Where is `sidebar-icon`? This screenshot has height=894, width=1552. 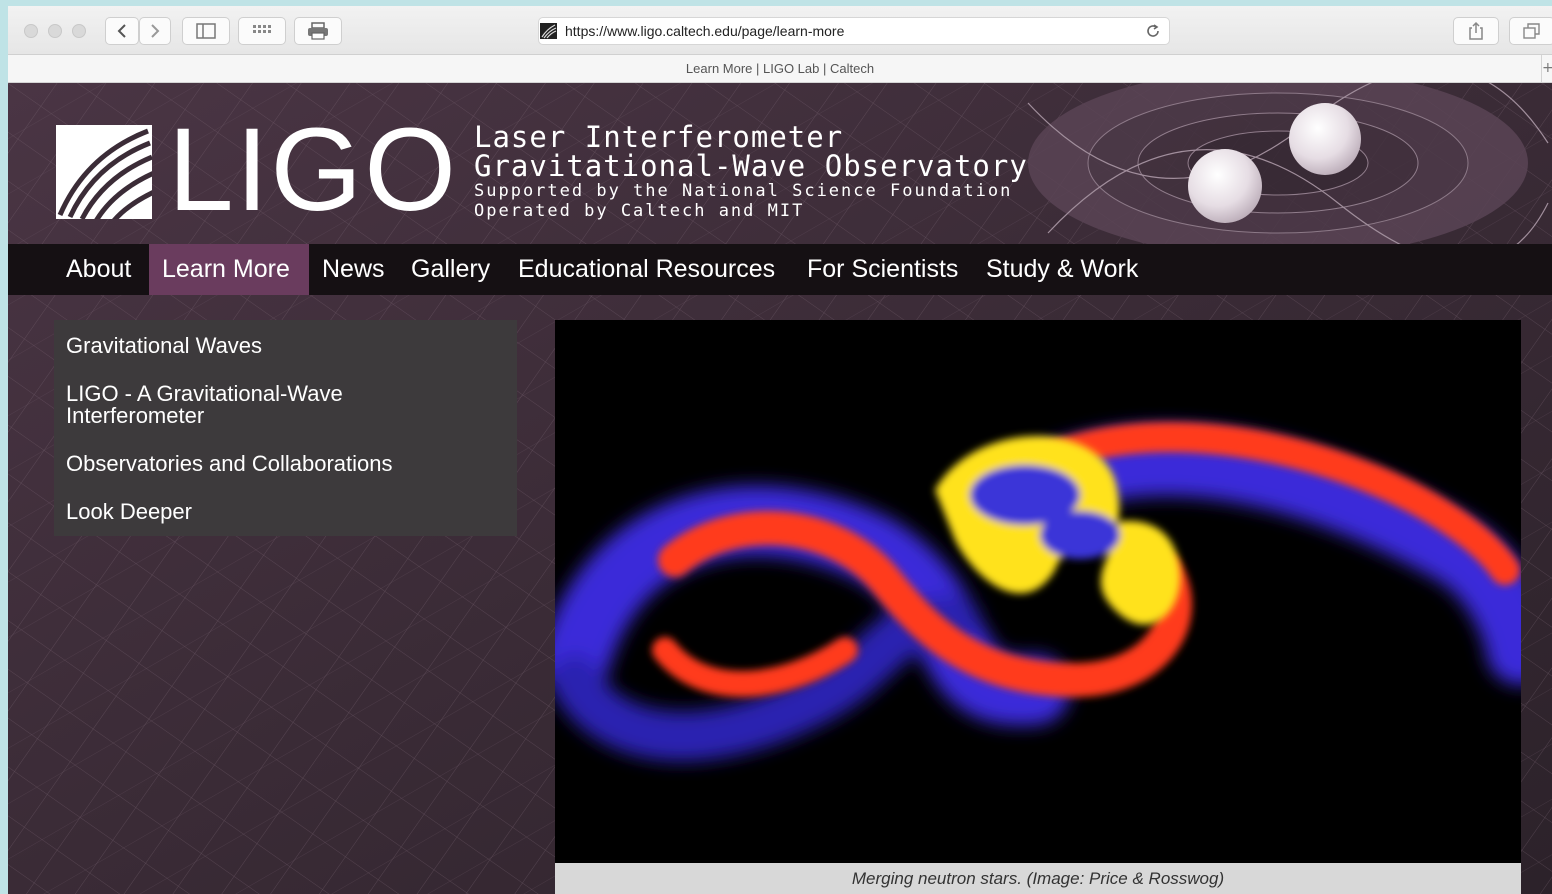 sidebar-icon is located at coordinates (206, 31).